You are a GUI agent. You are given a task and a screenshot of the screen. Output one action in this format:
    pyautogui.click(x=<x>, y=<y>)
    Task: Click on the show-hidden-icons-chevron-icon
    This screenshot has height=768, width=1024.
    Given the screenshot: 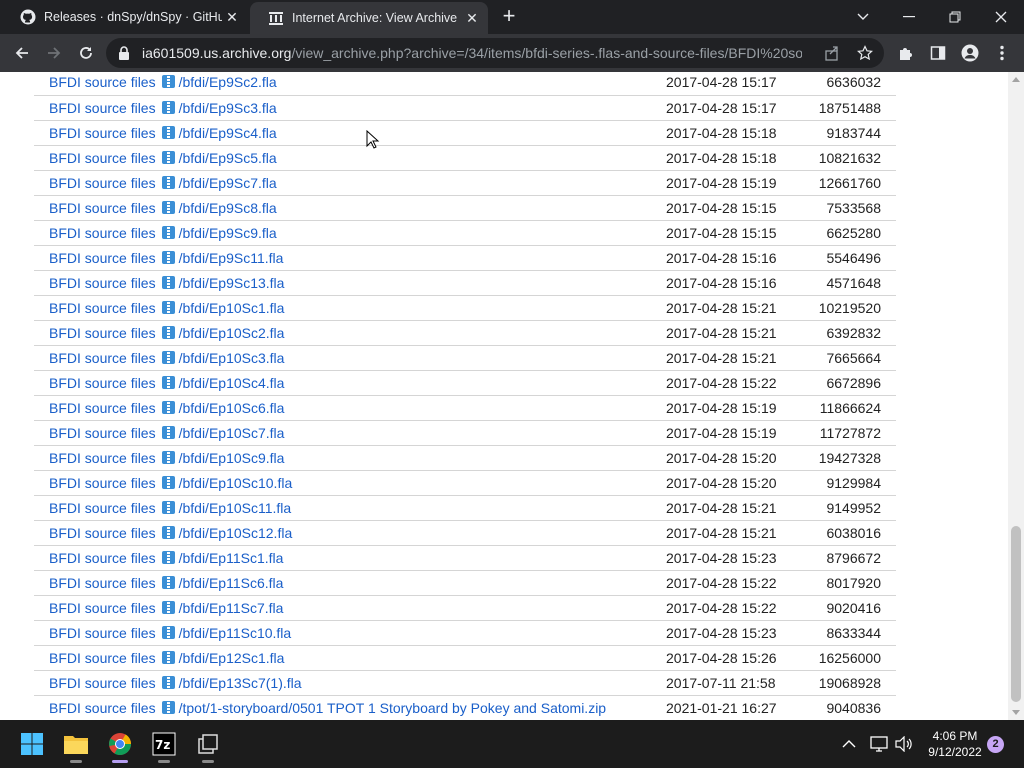 What is the action you would take?
    pyautogui.click(x=849, y=744)
    